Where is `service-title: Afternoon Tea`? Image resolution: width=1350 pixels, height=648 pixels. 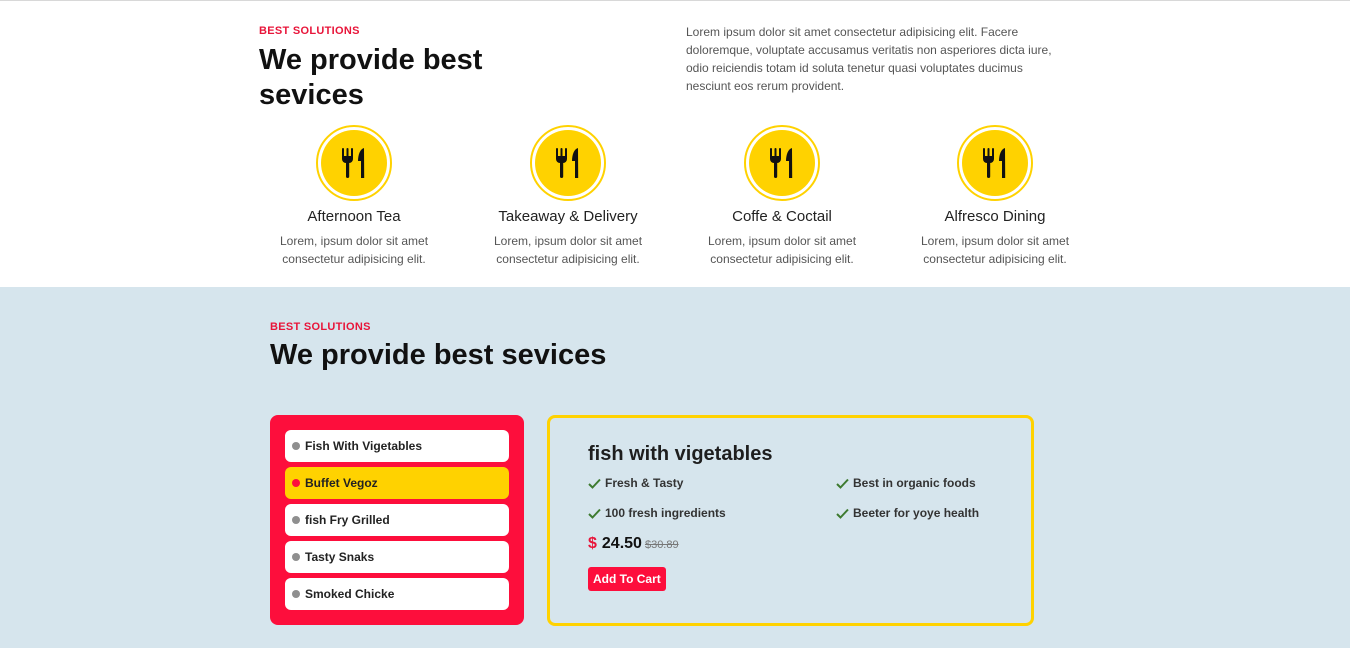
service-title: Afternoon Tea is located at coordinates (354, 216).